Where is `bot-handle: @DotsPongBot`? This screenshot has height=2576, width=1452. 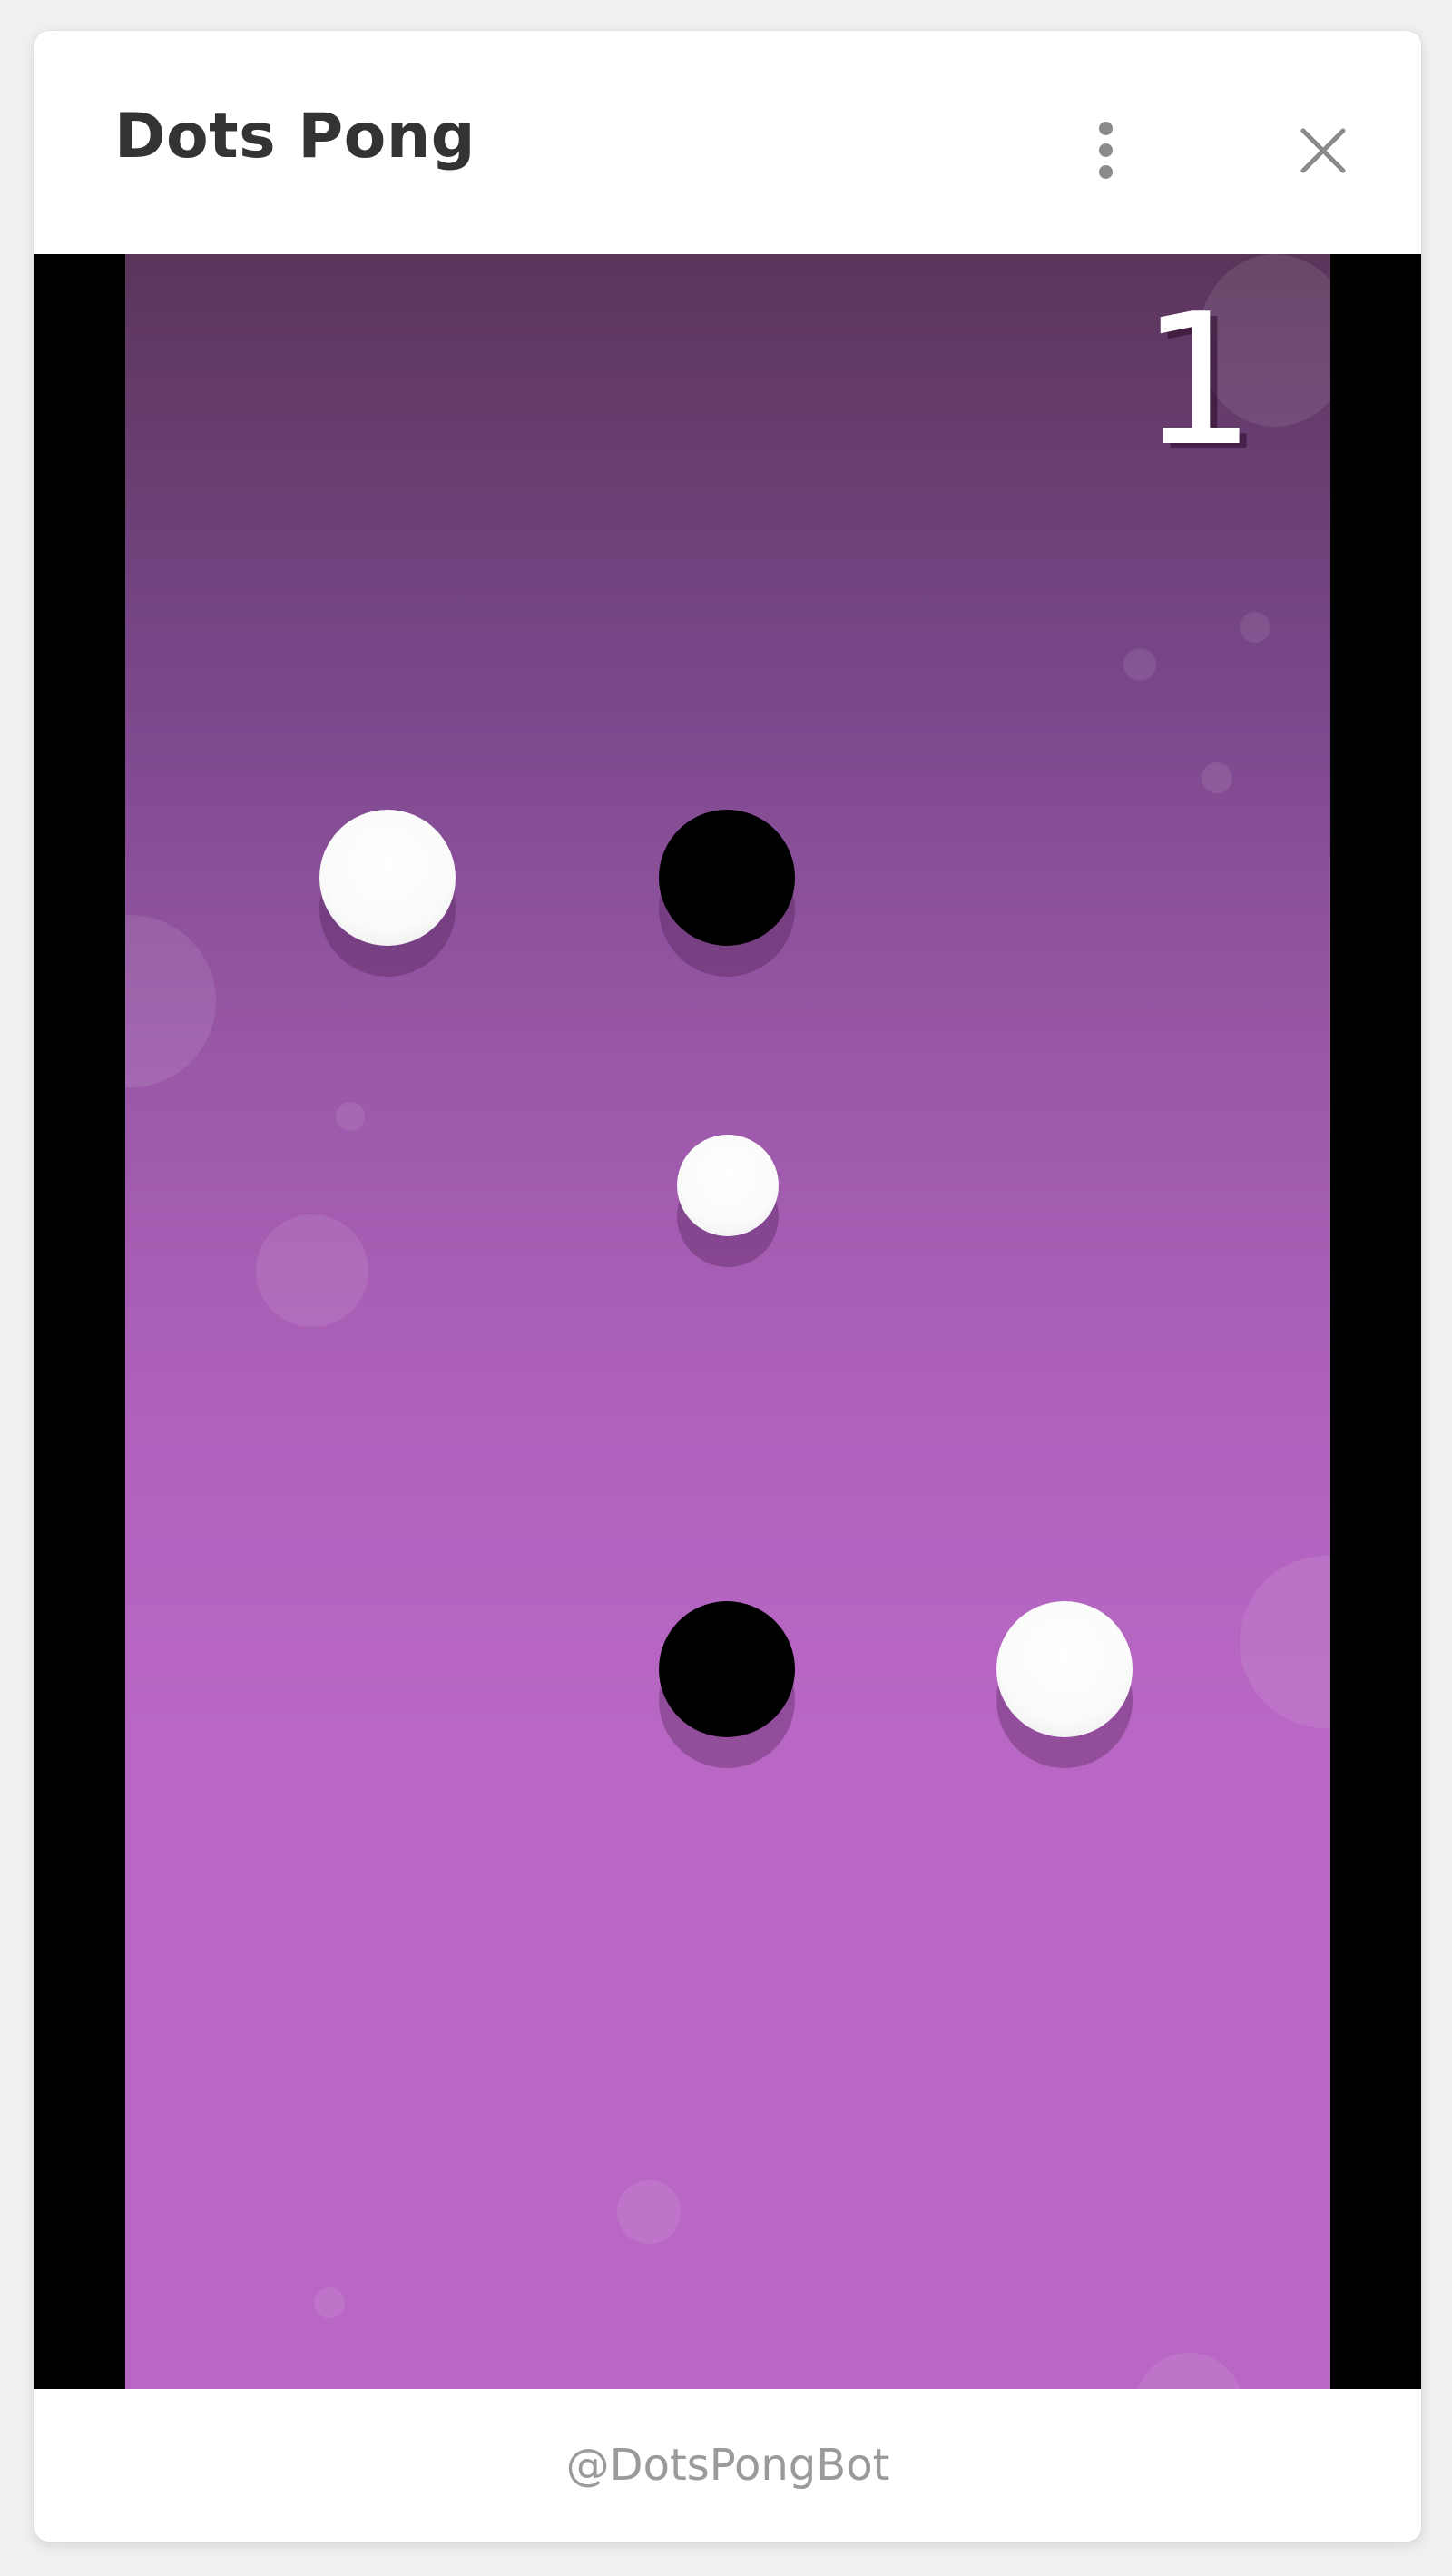 bot-handle: @DotsPongBot is located at coordinates (728, 2465).